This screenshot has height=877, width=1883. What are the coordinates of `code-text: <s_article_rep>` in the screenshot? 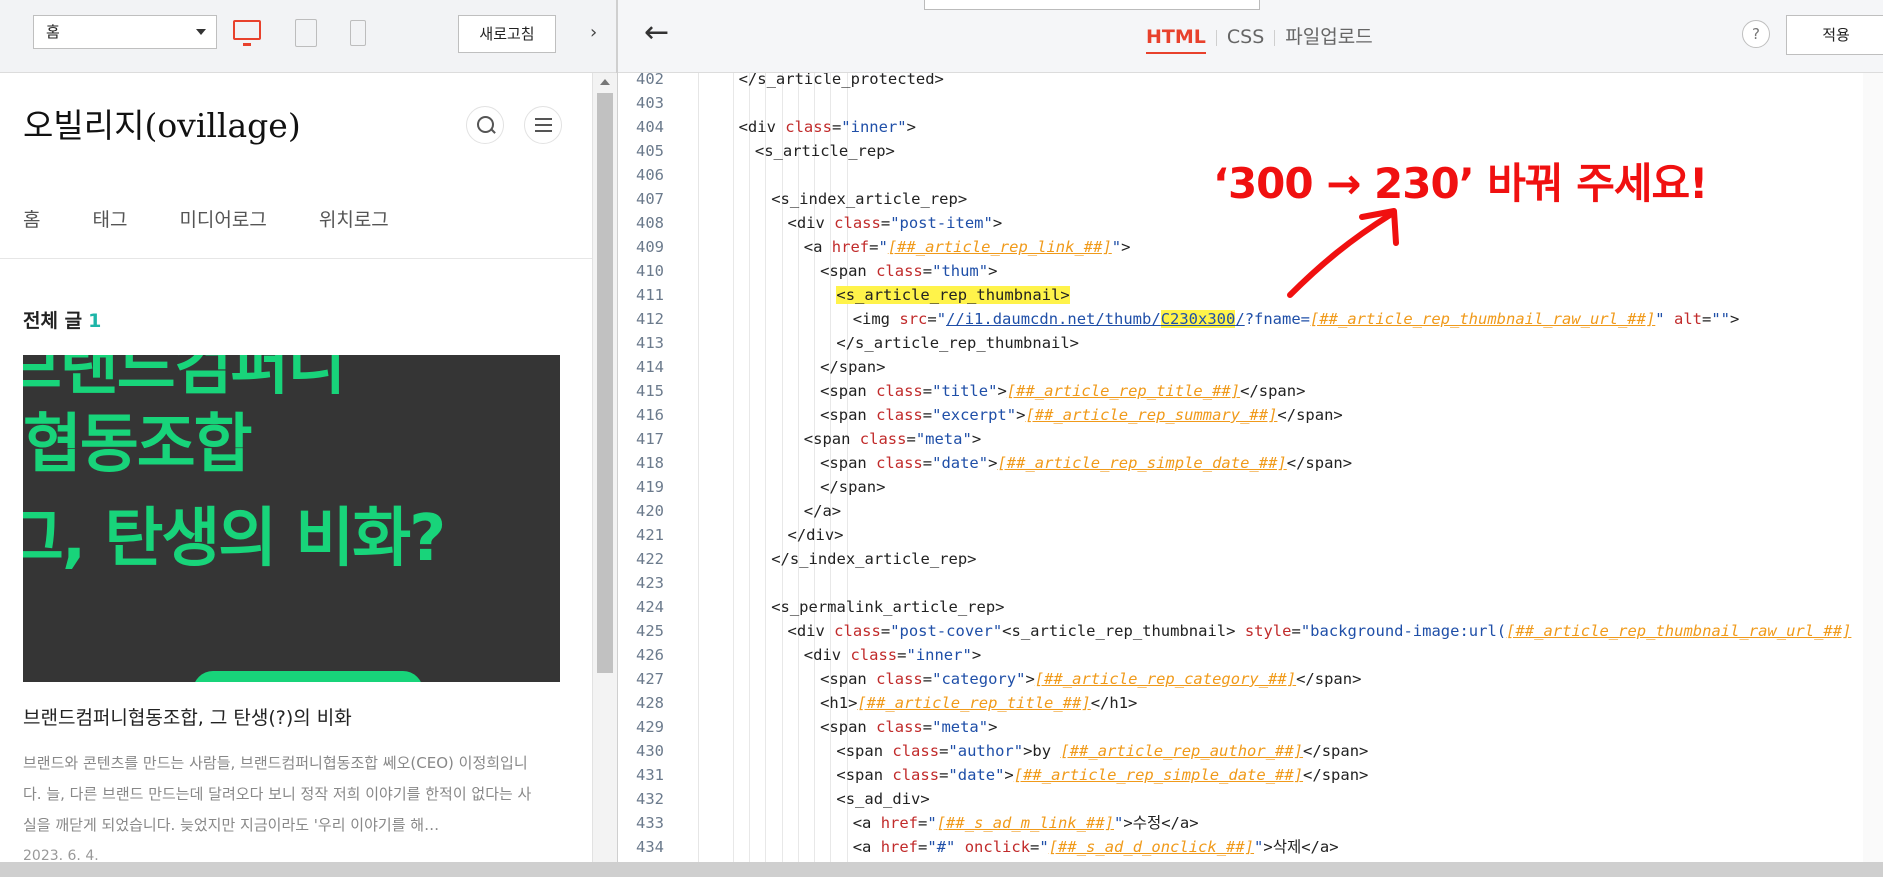 It's located at (825, 151).